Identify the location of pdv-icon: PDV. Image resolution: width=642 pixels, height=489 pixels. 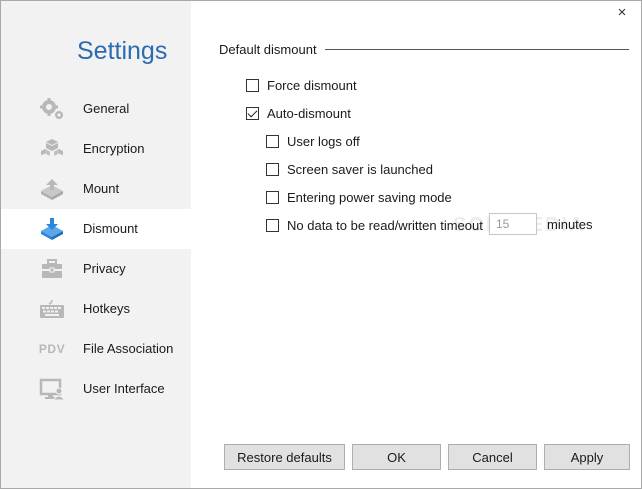
(52, 349).